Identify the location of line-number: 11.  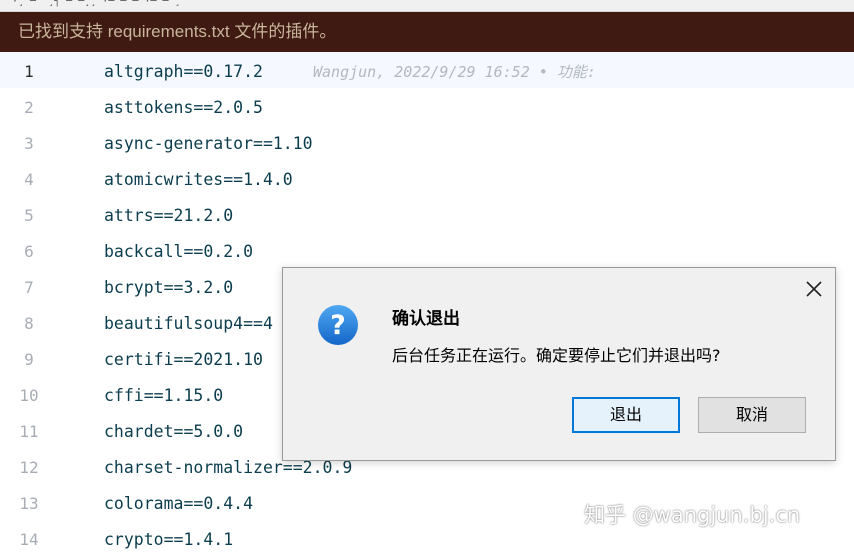
(29, 431).